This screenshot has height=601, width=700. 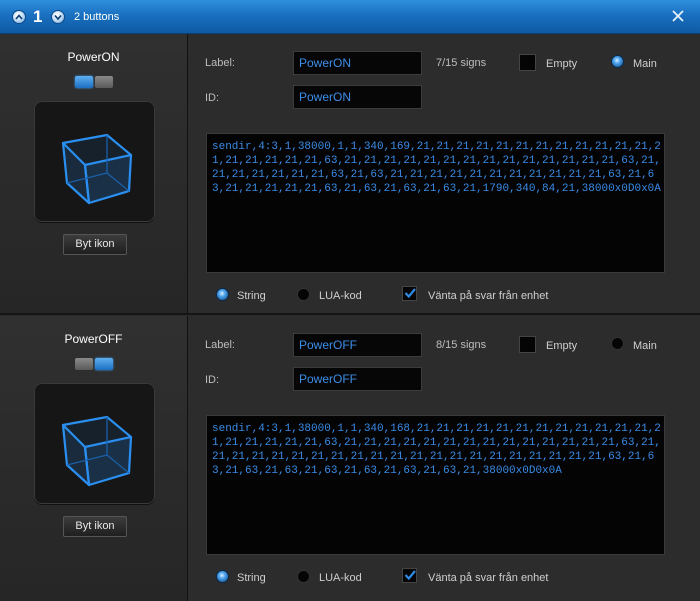 What do you see at coordinates (357, 345) in the screenshot?
I see `label-field: PowerOFF` at bounding box center [357, 345].